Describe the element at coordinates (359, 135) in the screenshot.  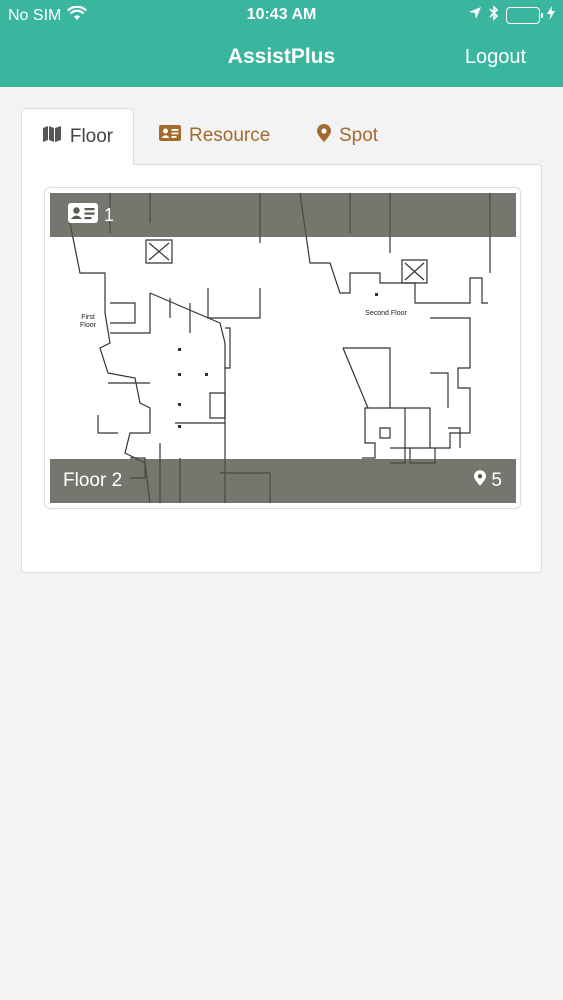
I see `tab-spot-label: Spot` at that location.